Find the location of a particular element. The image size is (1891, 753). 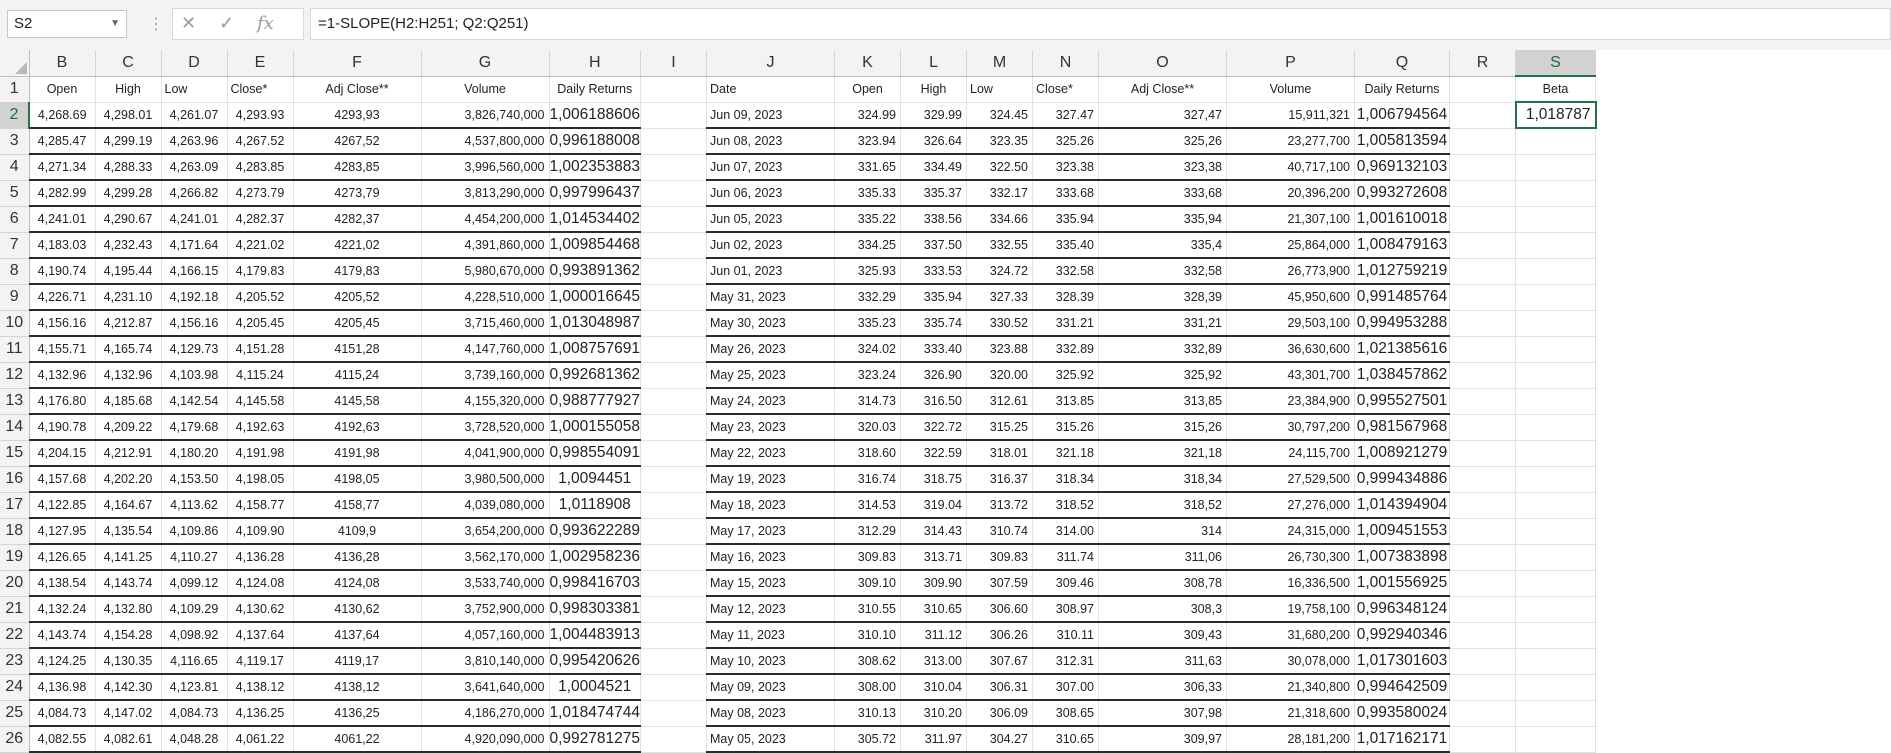

data-cell: 332,89 is located at coordinates (1163, 349).